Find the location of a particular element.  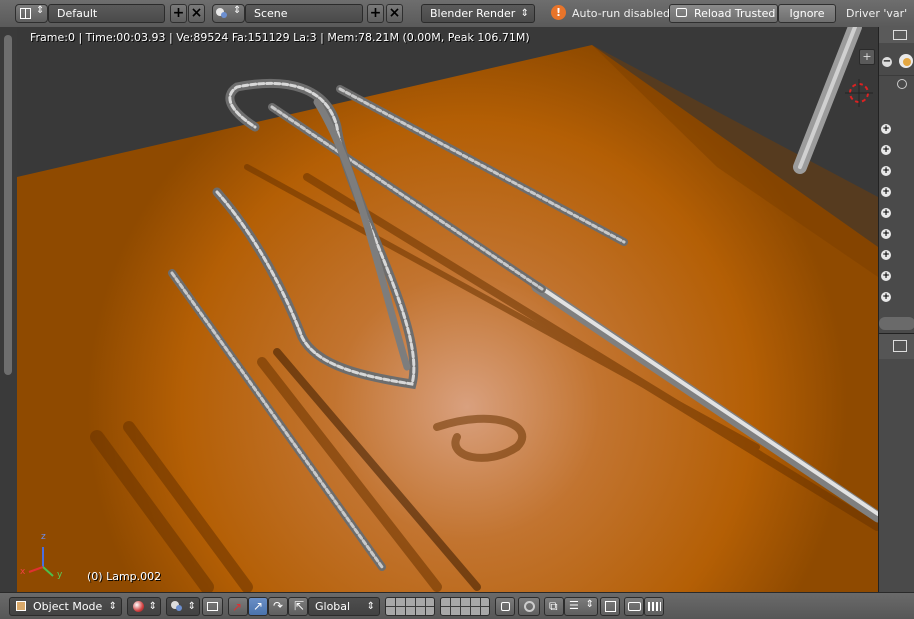

translate-toggle: ↗ is located at coordinates (258, 606).